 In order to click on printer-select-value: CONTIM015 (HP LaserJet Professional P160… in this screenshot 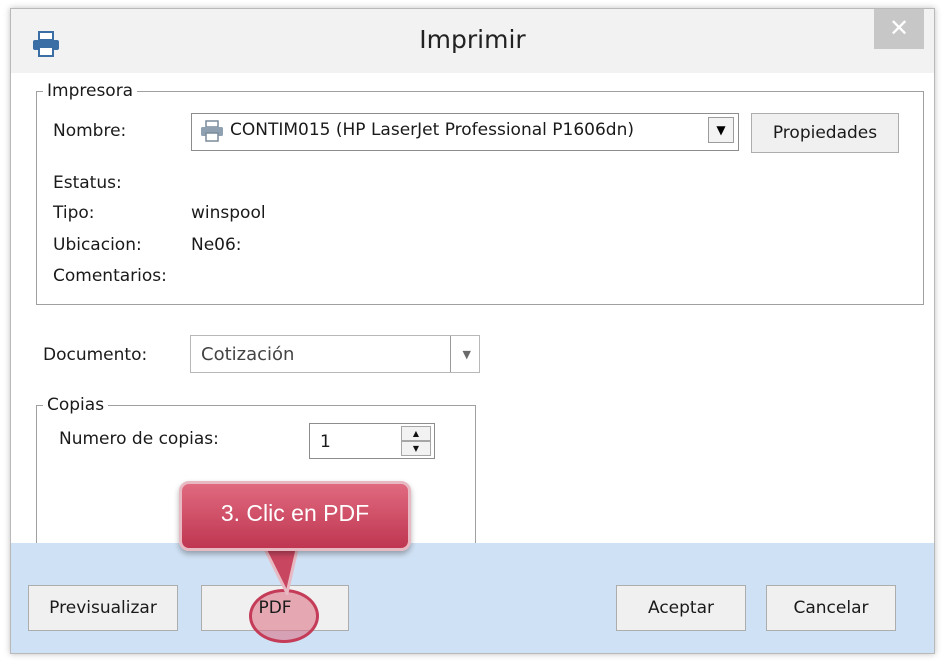, I will do `click(432, 130)`.